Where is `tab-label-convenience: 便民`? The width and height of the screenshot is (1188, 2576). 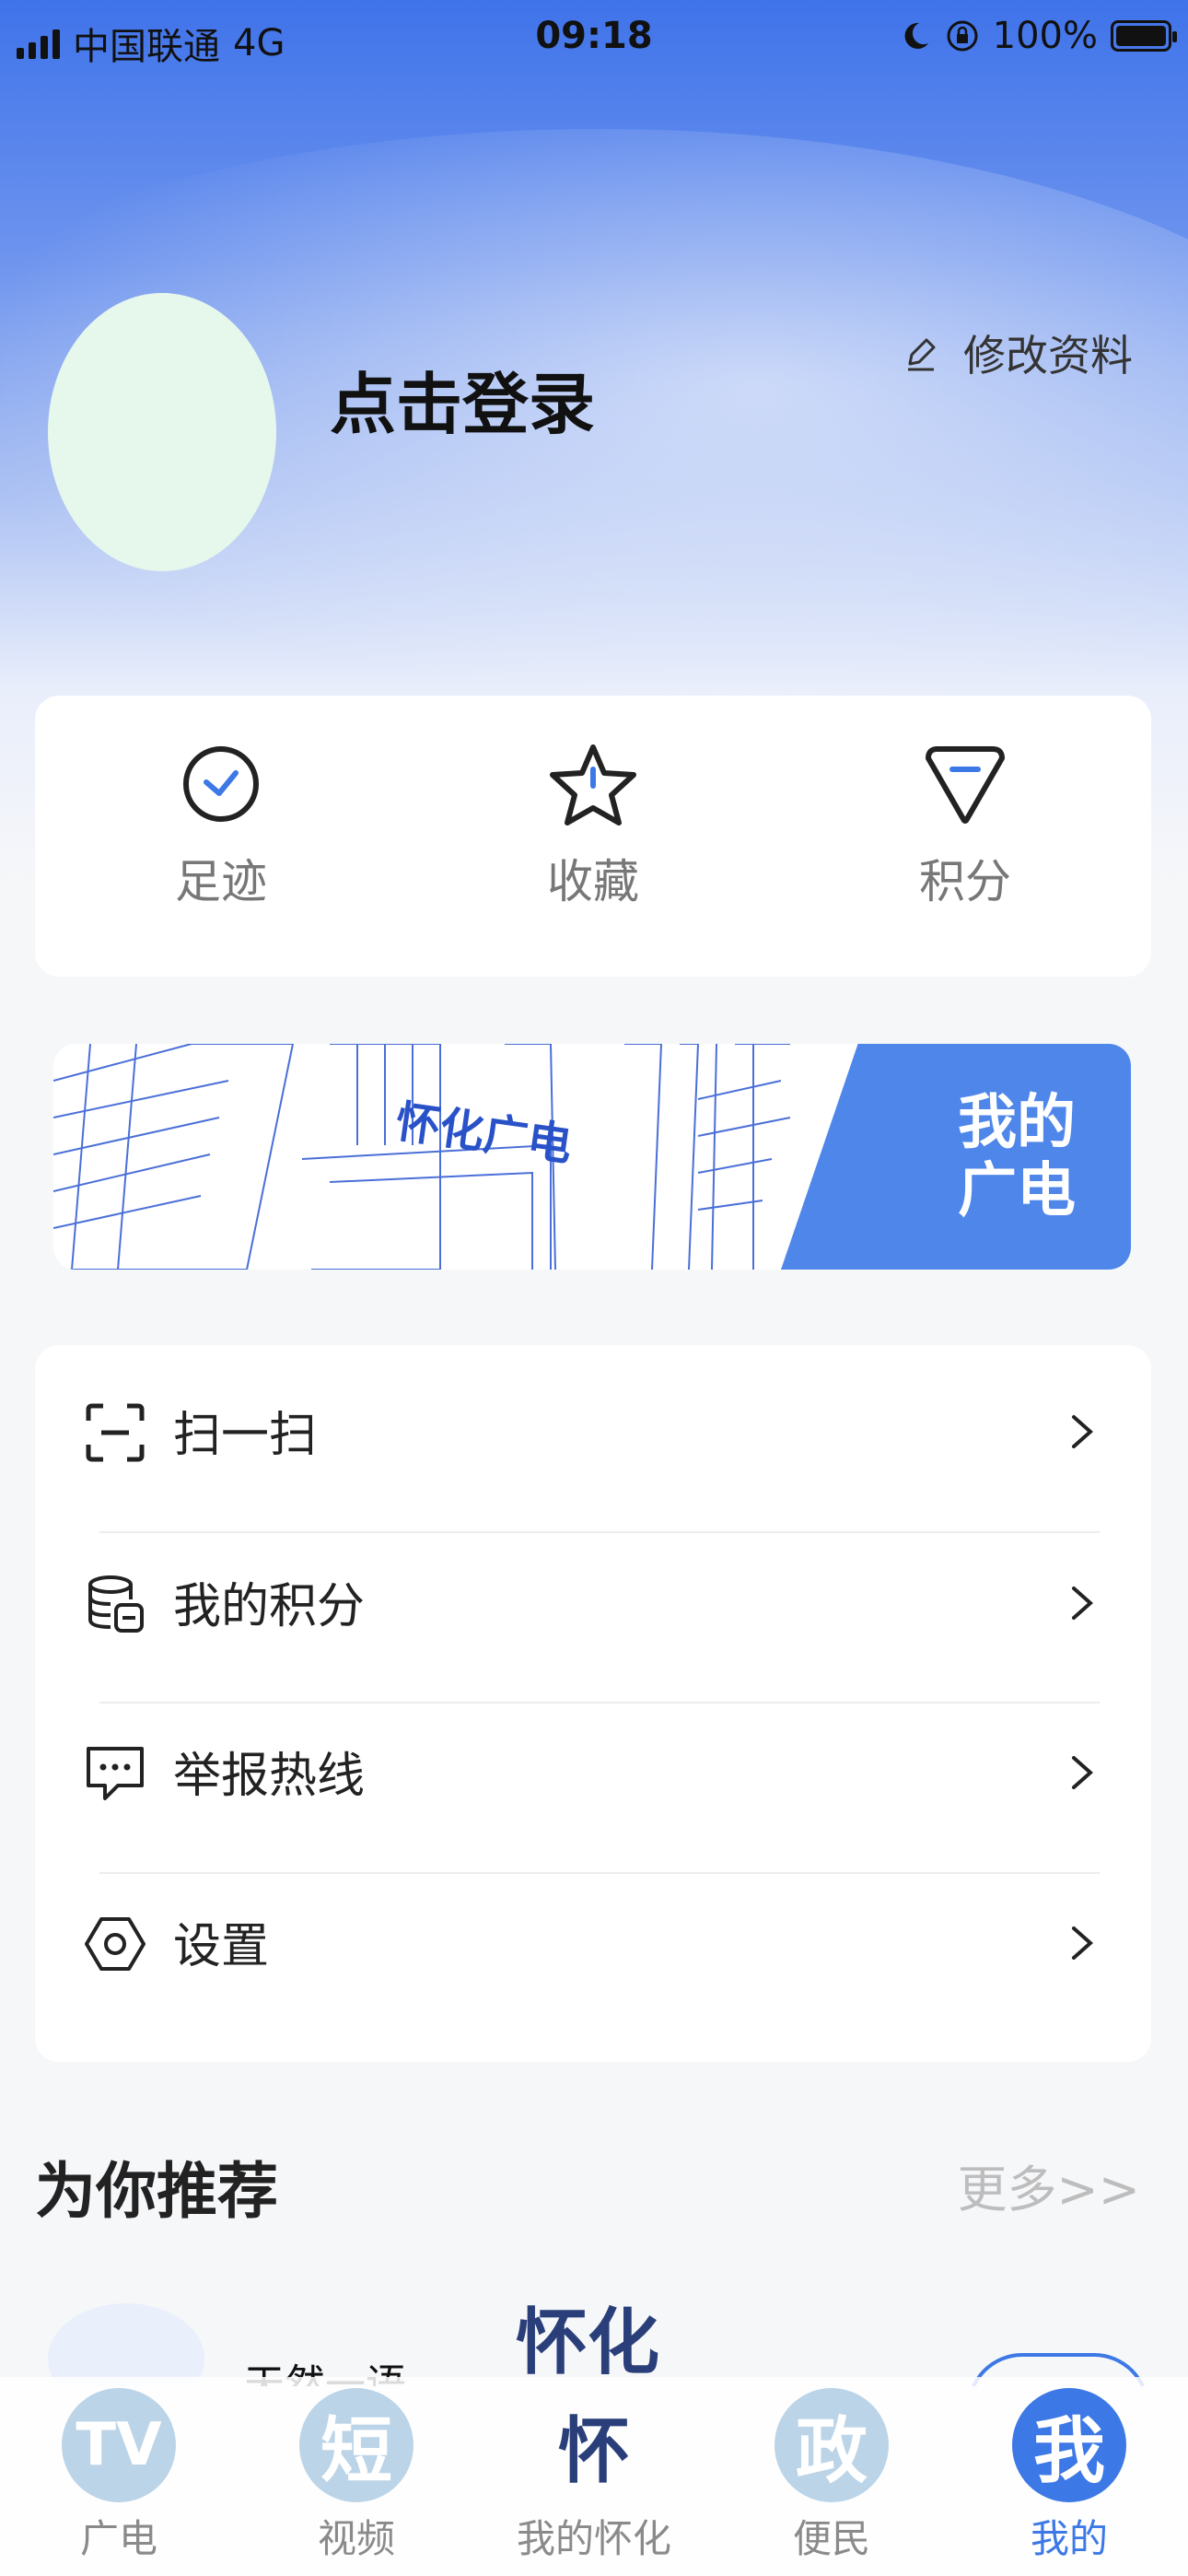
tab-label-convenience: 便民 is located at coordinates (831, 2538).